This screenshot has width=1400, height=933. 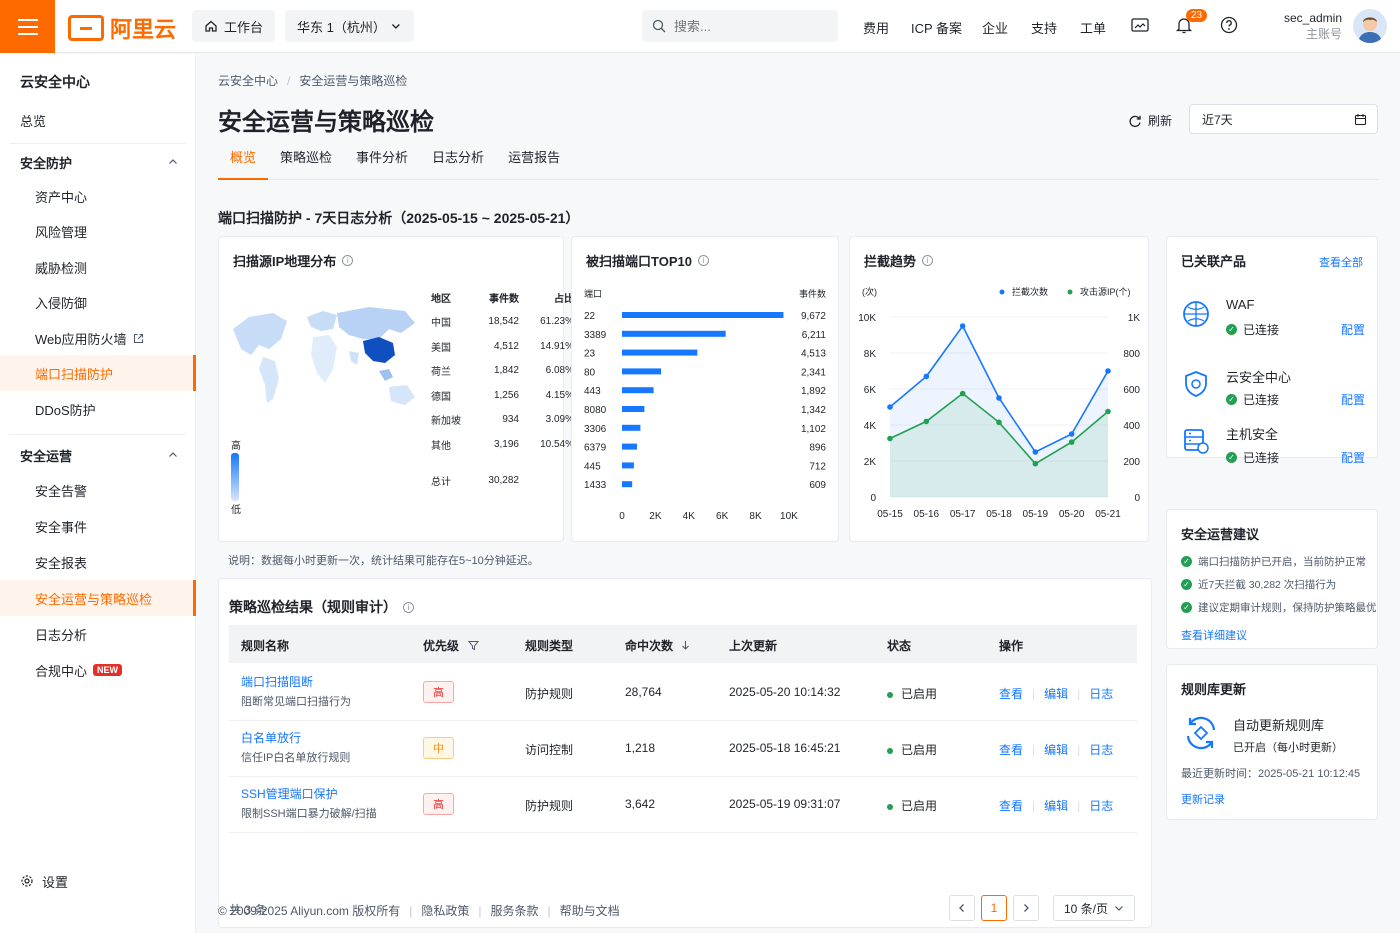 I want to click on geo-region: 荷兰, so click(x=441, y=373).